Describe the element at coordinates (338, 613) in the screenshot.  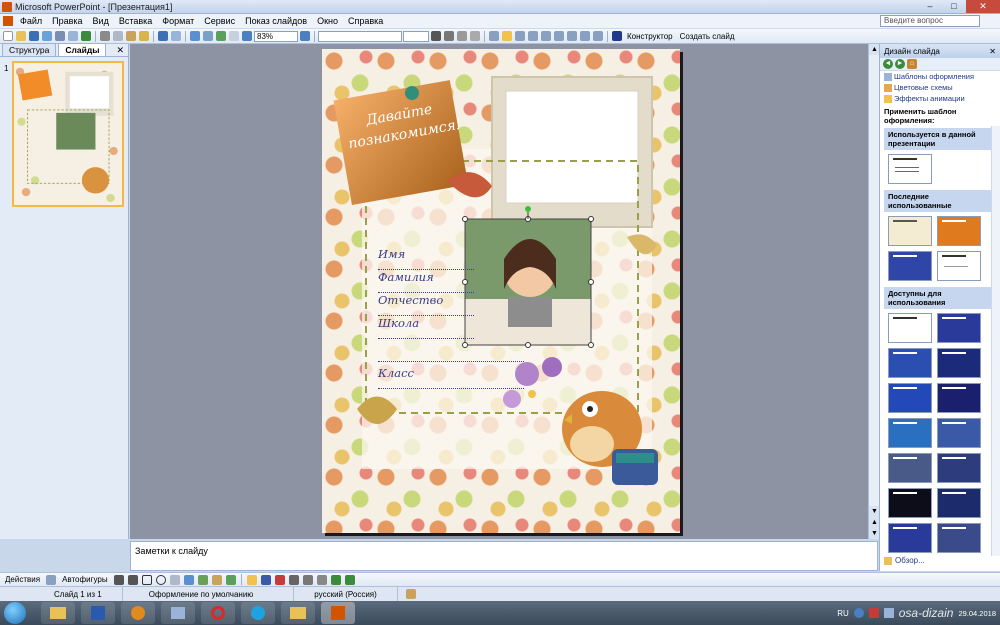
I see `taskbar-powerpoint-icon` at that location.